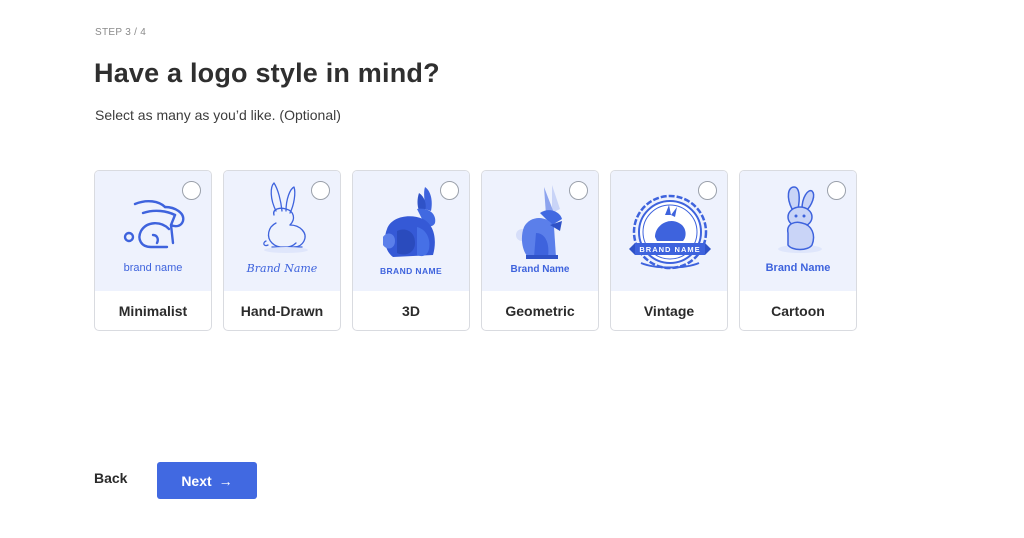 The width and height of the screenshot is (1024, 538). I want to click on brand-name-sample: brand name, so click(153, 268).